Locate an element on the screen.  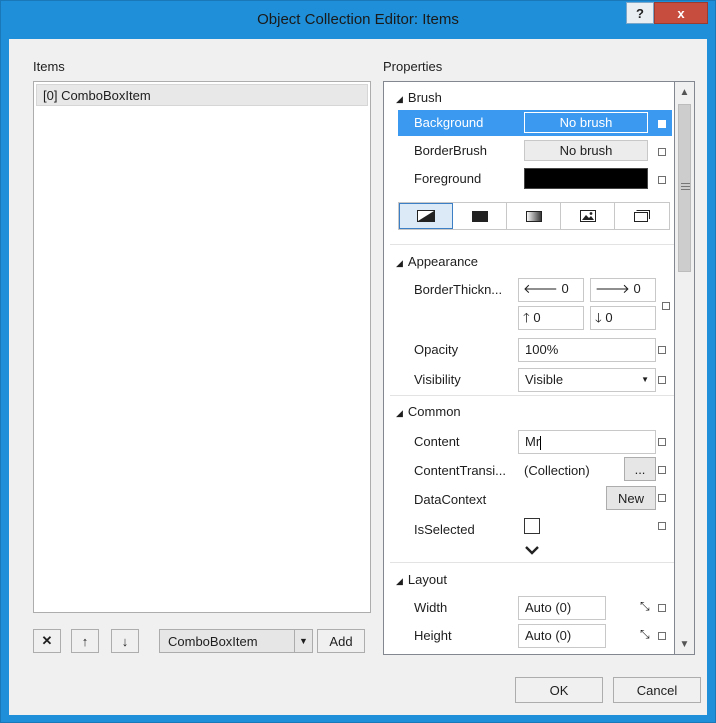
help-button: ? is located at coordinates (640, 13).